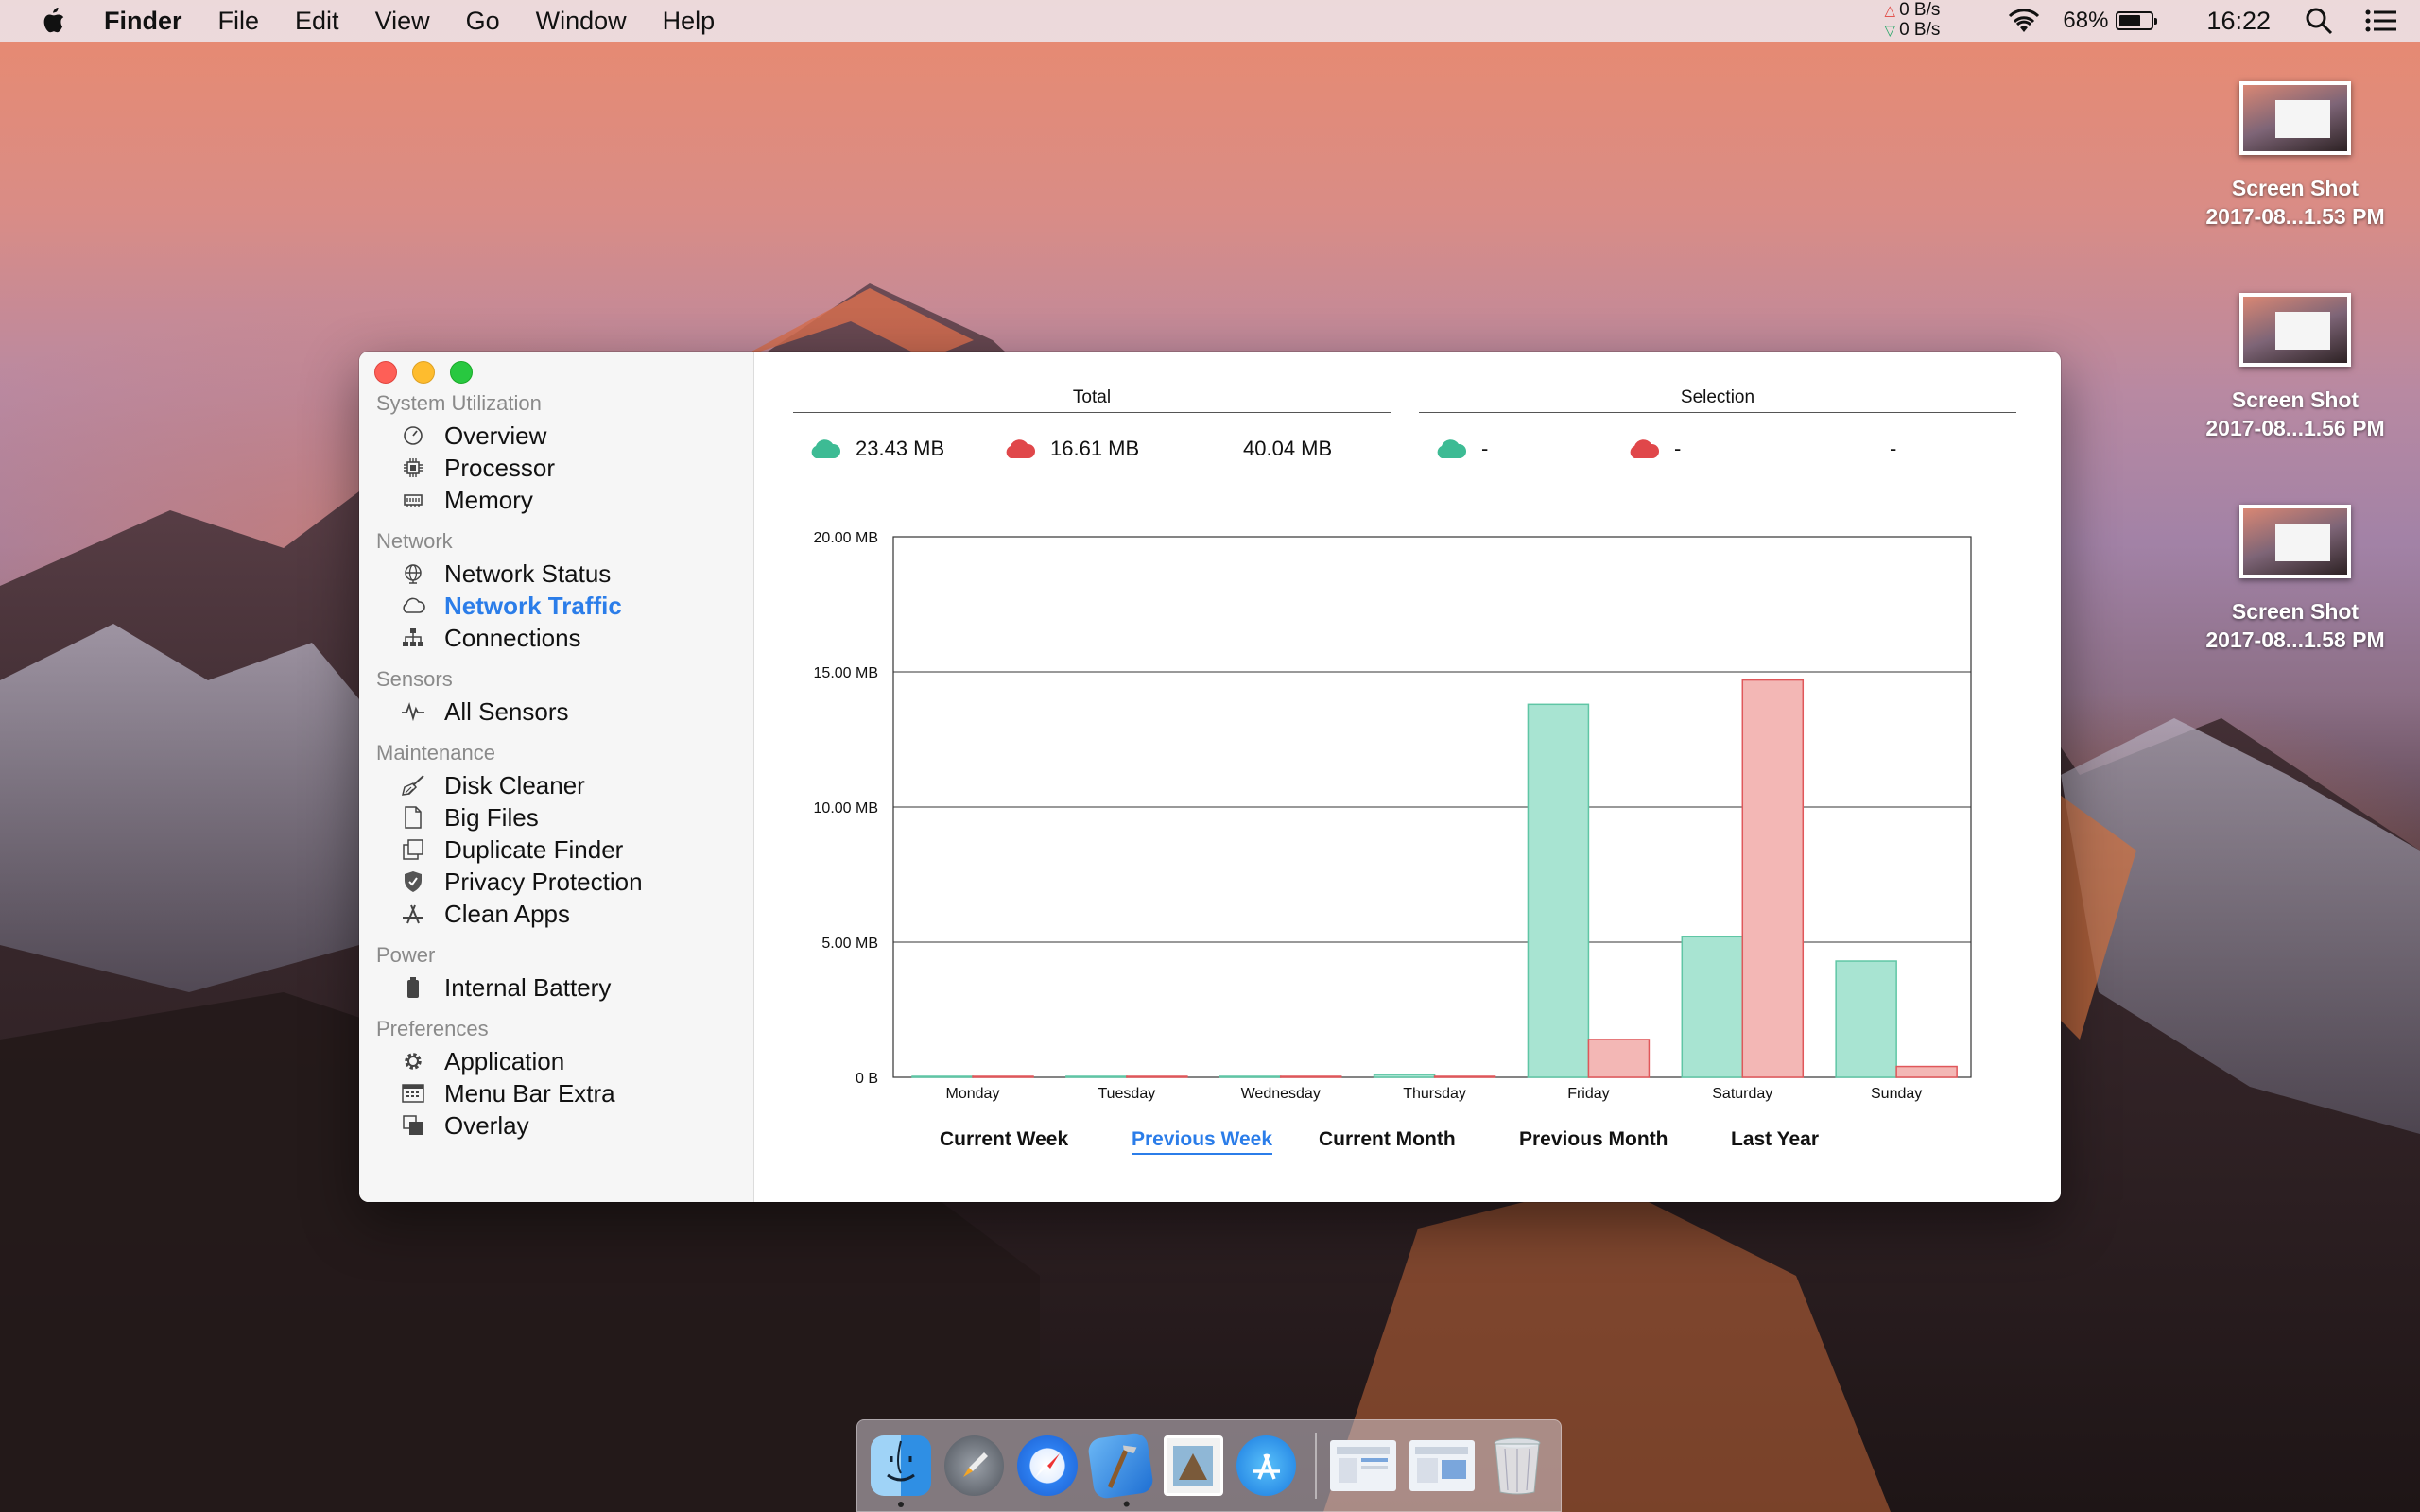 This screenshot has width=2420, height=1512. What do you see at coordinates (483, 21) in the screenshot?
I see `menu-go: Go` at bounding box center [483, 21].